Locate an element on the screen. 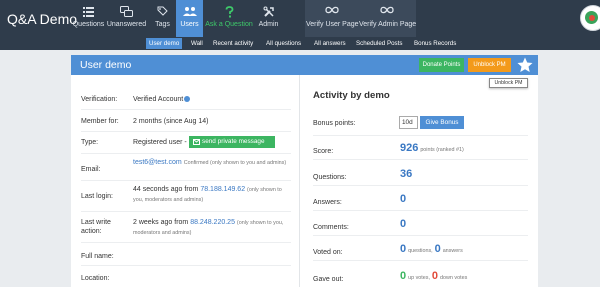 Image resolution: width=600 pixels, height=287 pixels. fullname-label: Full name: is located at coordinates (97, 256).